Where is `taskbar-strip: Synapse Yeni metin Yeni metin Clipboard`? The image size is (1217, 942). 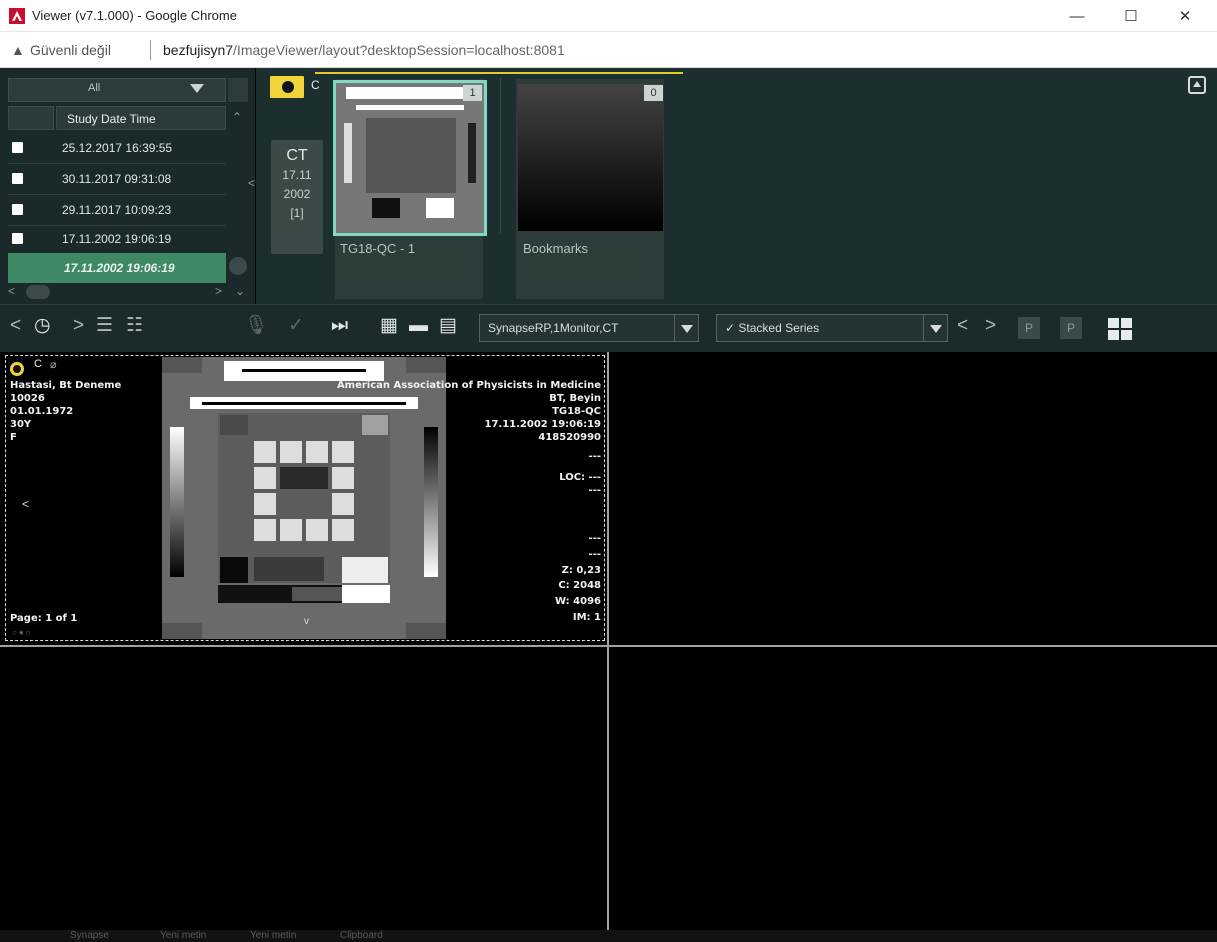
taskbar-strip: Synapse Yeni metin Yeni metin Clipboard is located at coordinates (608, 936).